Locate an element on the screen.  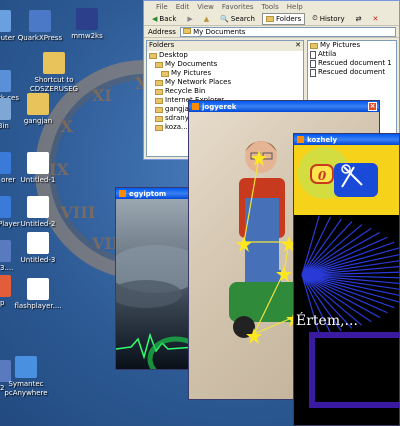
file-item-label: My Pictures is located at coordinates (340, 45).